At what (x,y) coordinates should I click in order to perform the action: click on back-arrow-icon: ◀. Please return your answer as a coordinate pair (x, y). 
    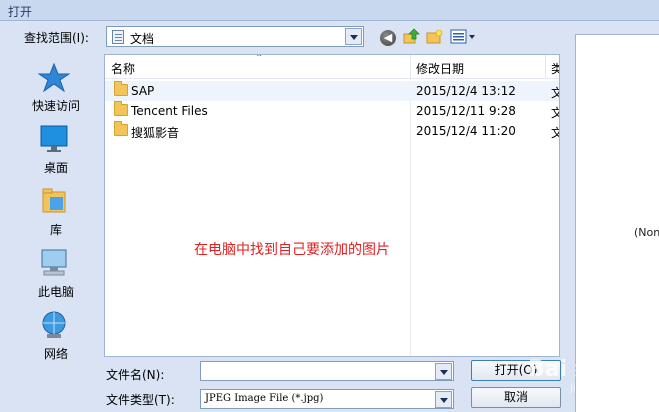
    Looking at the image, I should click on (388, 38).